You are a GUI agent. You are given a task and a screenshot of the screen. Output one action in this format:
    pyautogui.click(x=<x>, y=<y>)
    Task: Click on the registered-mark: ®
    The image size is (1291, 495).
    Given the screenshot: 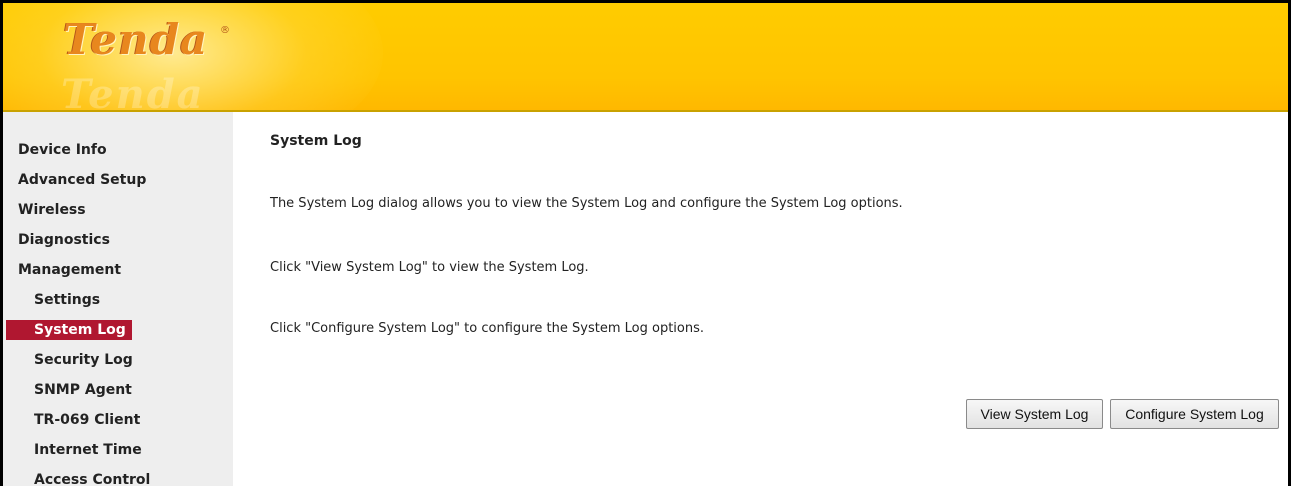 What is the action you would take?
    pyautogui.click(x=225, y=30)
    